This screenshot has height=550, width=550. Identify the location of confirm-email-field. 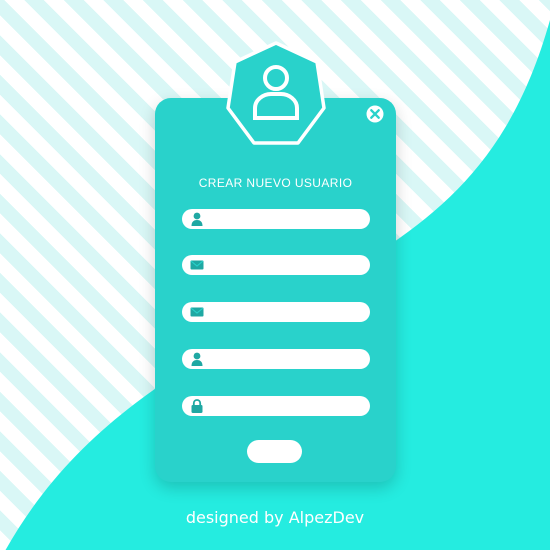
(276, 312).